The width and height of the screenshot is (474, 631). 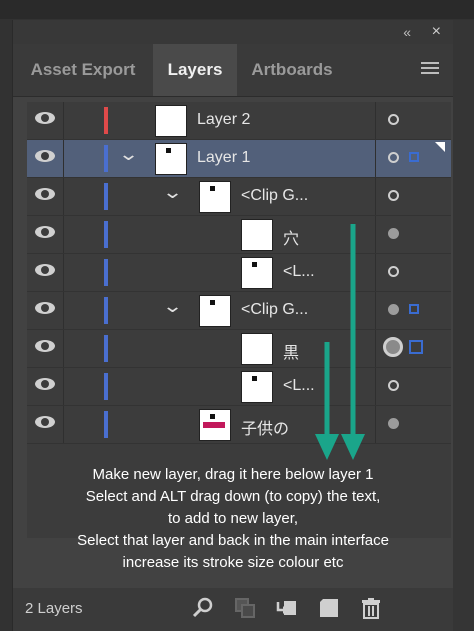 I want to click on layer-row: 穴, so click(x=239, y=235).